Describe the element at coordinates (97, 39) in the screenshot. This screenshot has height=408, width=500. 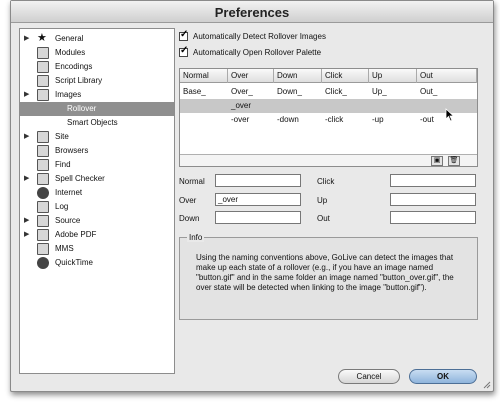
I see `sidebar-item-general: ▶ ★ General` at that location.